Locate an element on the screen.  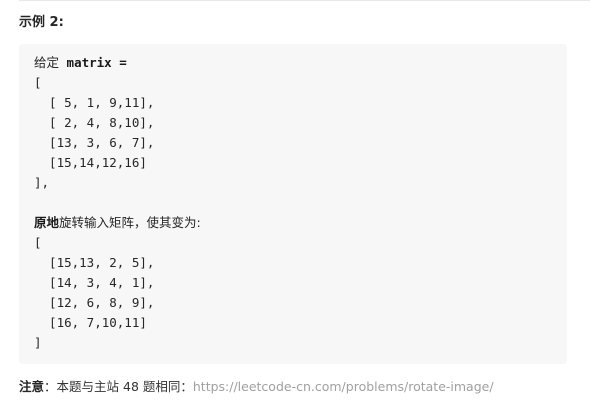
input-matrix-close: ], is located at coordinates (42, 182).